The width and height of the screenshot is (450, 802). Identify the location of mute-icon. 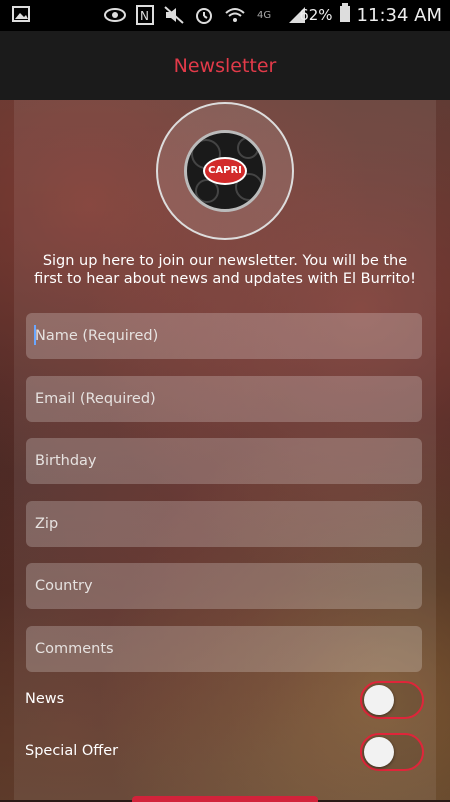
(174, 17).